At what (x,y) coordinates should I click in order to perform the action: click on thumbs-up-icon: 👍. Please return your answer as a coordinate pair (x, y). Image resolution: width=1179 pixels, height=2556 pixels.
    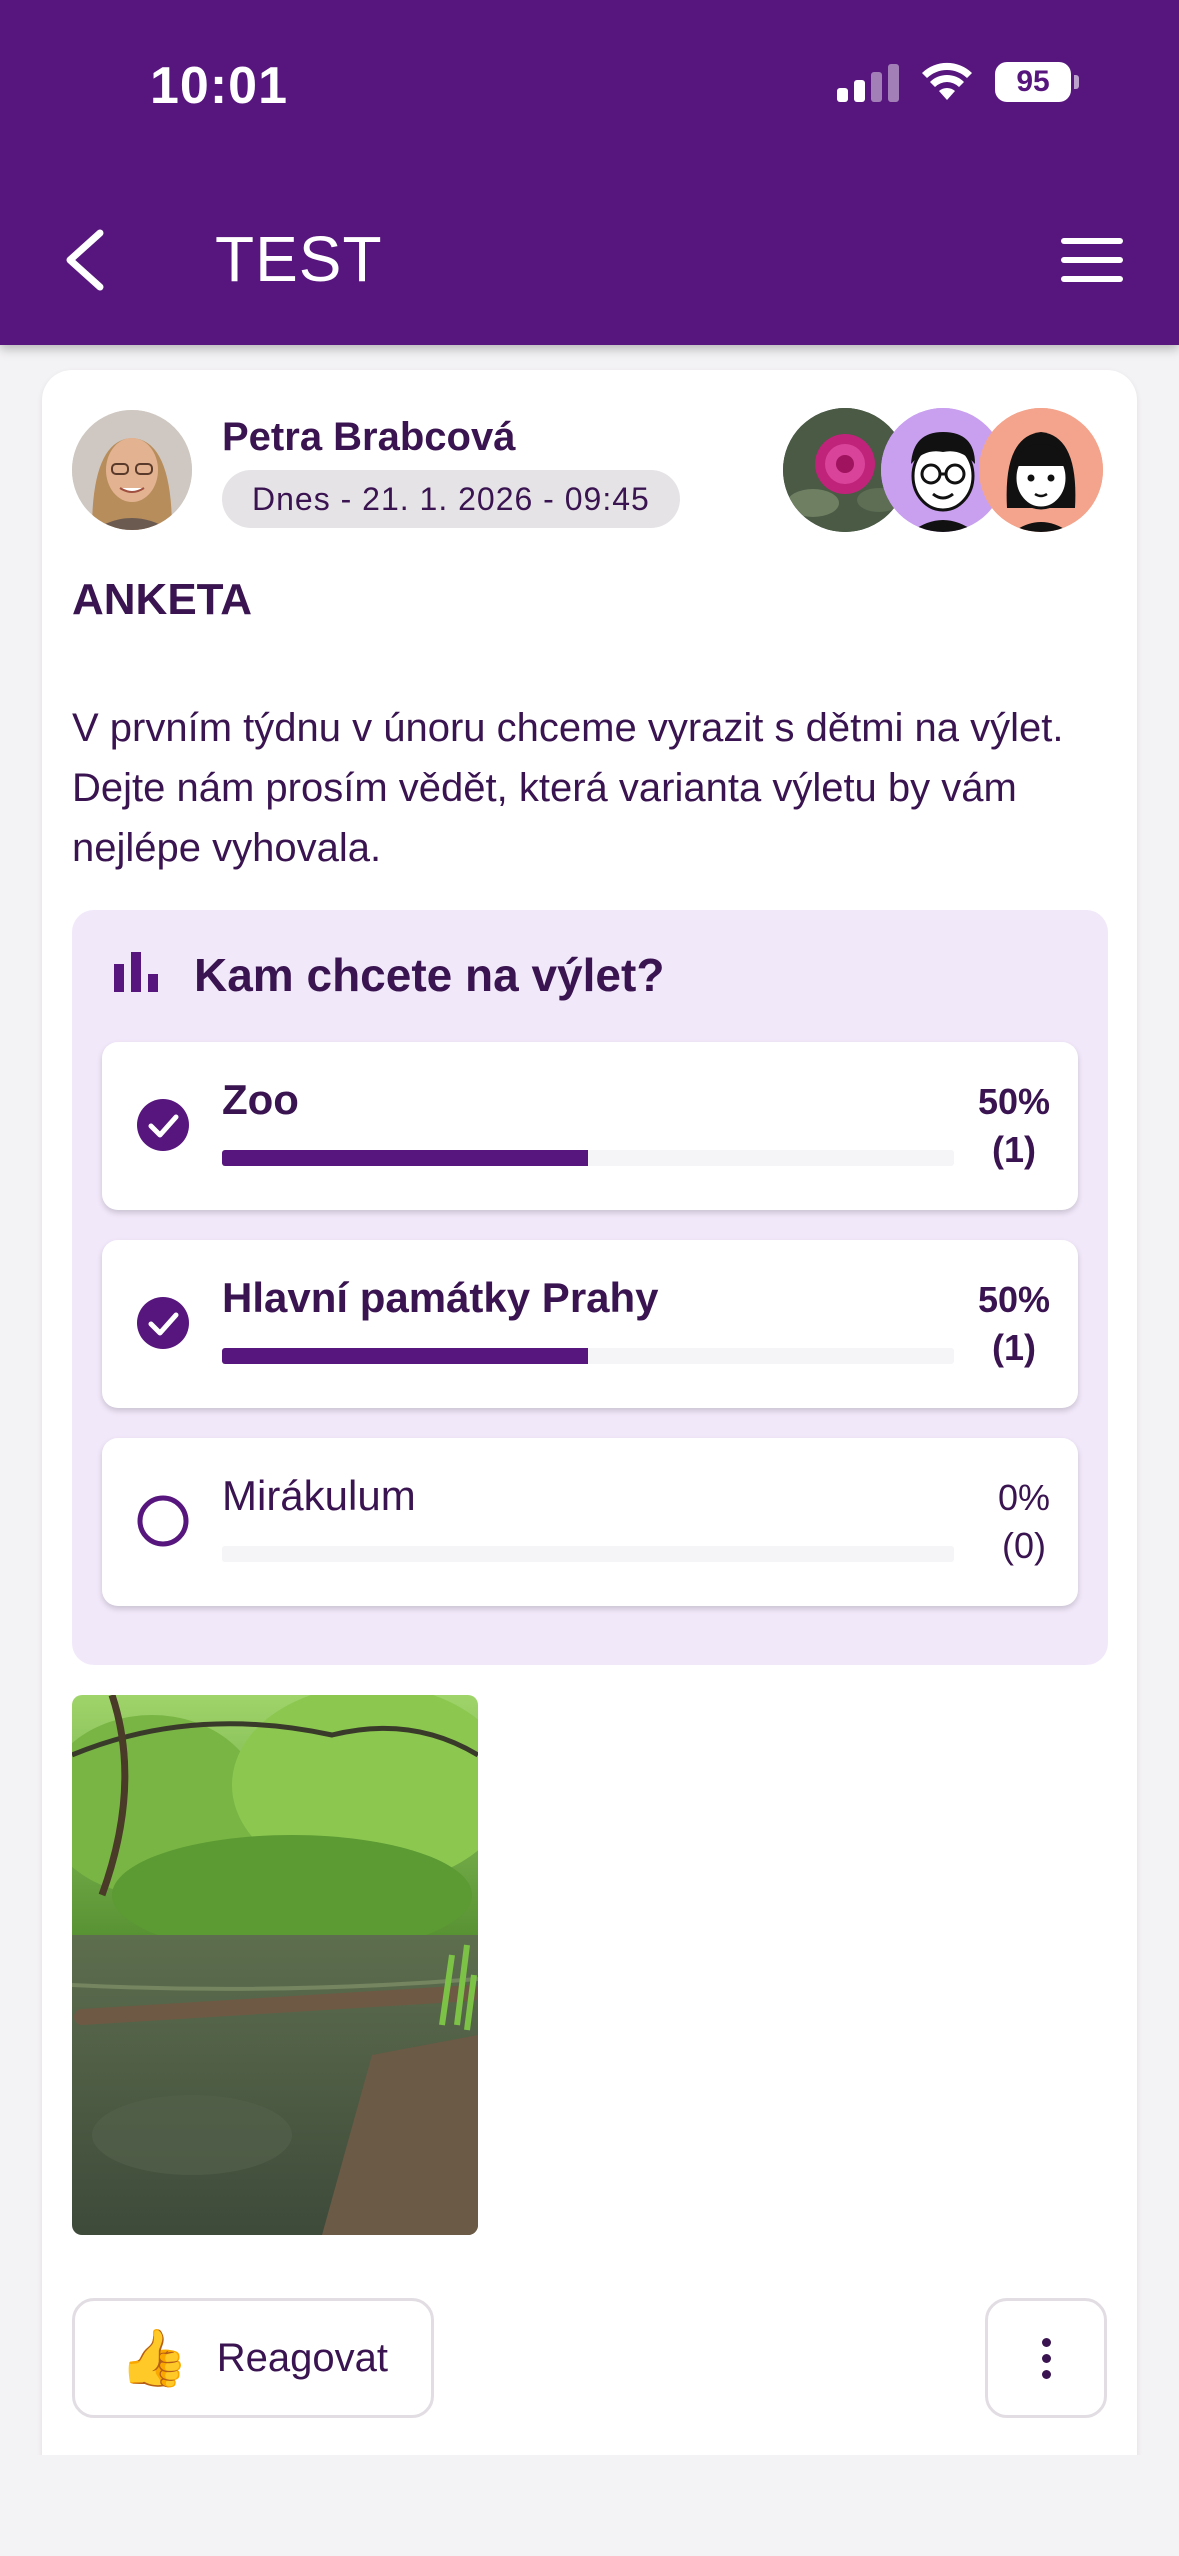
    Looking at the image, I should click on (154, 2357).